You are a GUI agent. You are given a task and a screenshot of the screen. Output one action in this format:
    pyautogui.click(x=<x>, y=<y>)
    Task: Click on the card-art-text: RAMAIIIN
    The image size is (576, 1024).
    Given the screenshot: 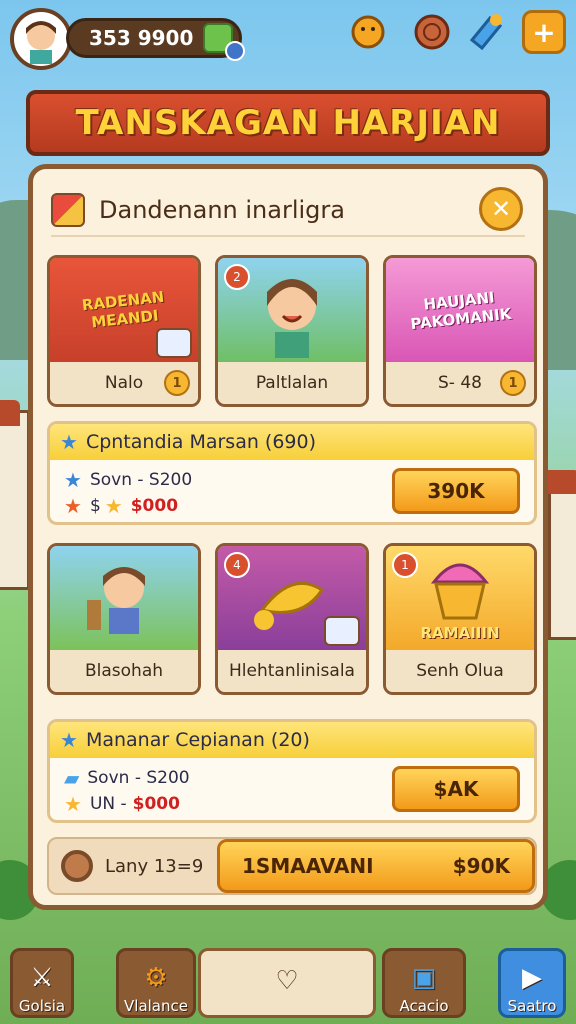 What is the action you would take?
    pyautogui.click(x=460, y=633)
    